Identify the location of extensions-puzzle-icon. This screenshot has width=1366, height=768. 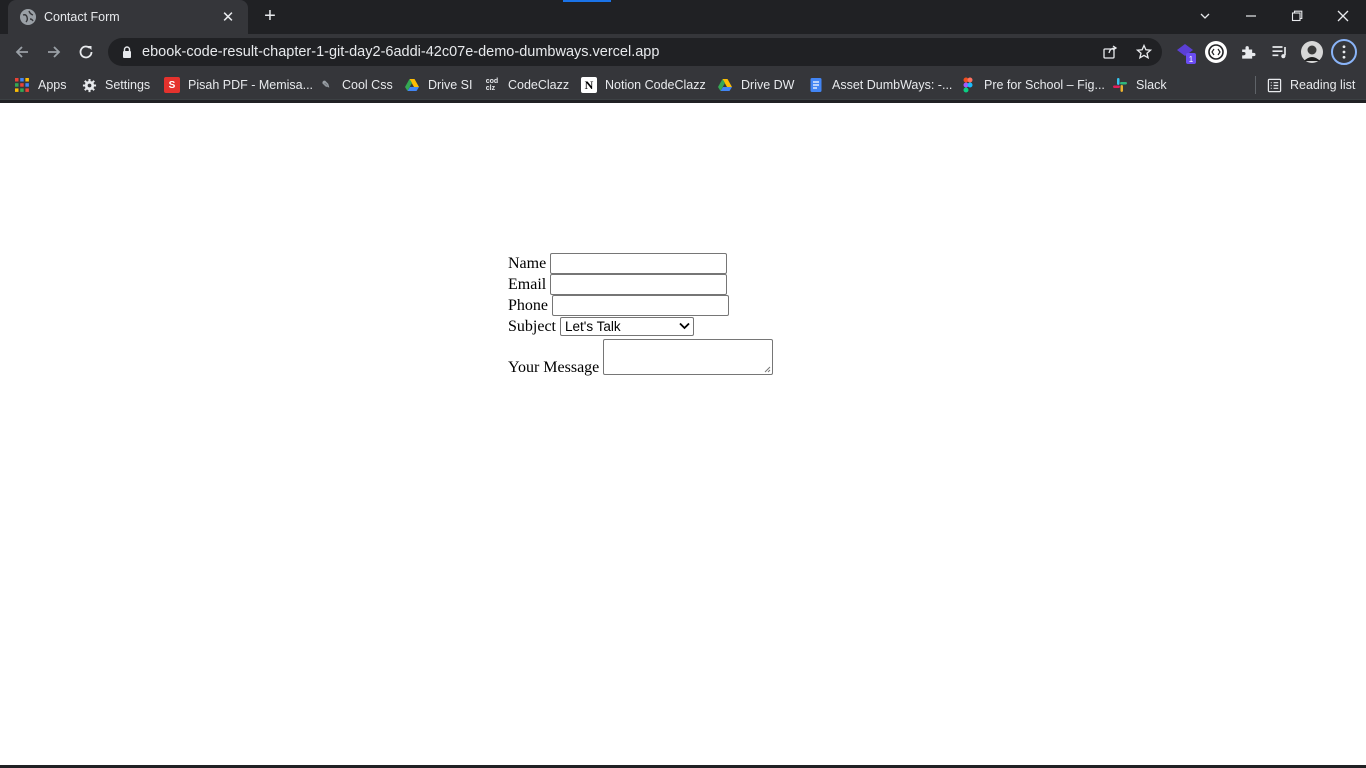
(1248, 52).